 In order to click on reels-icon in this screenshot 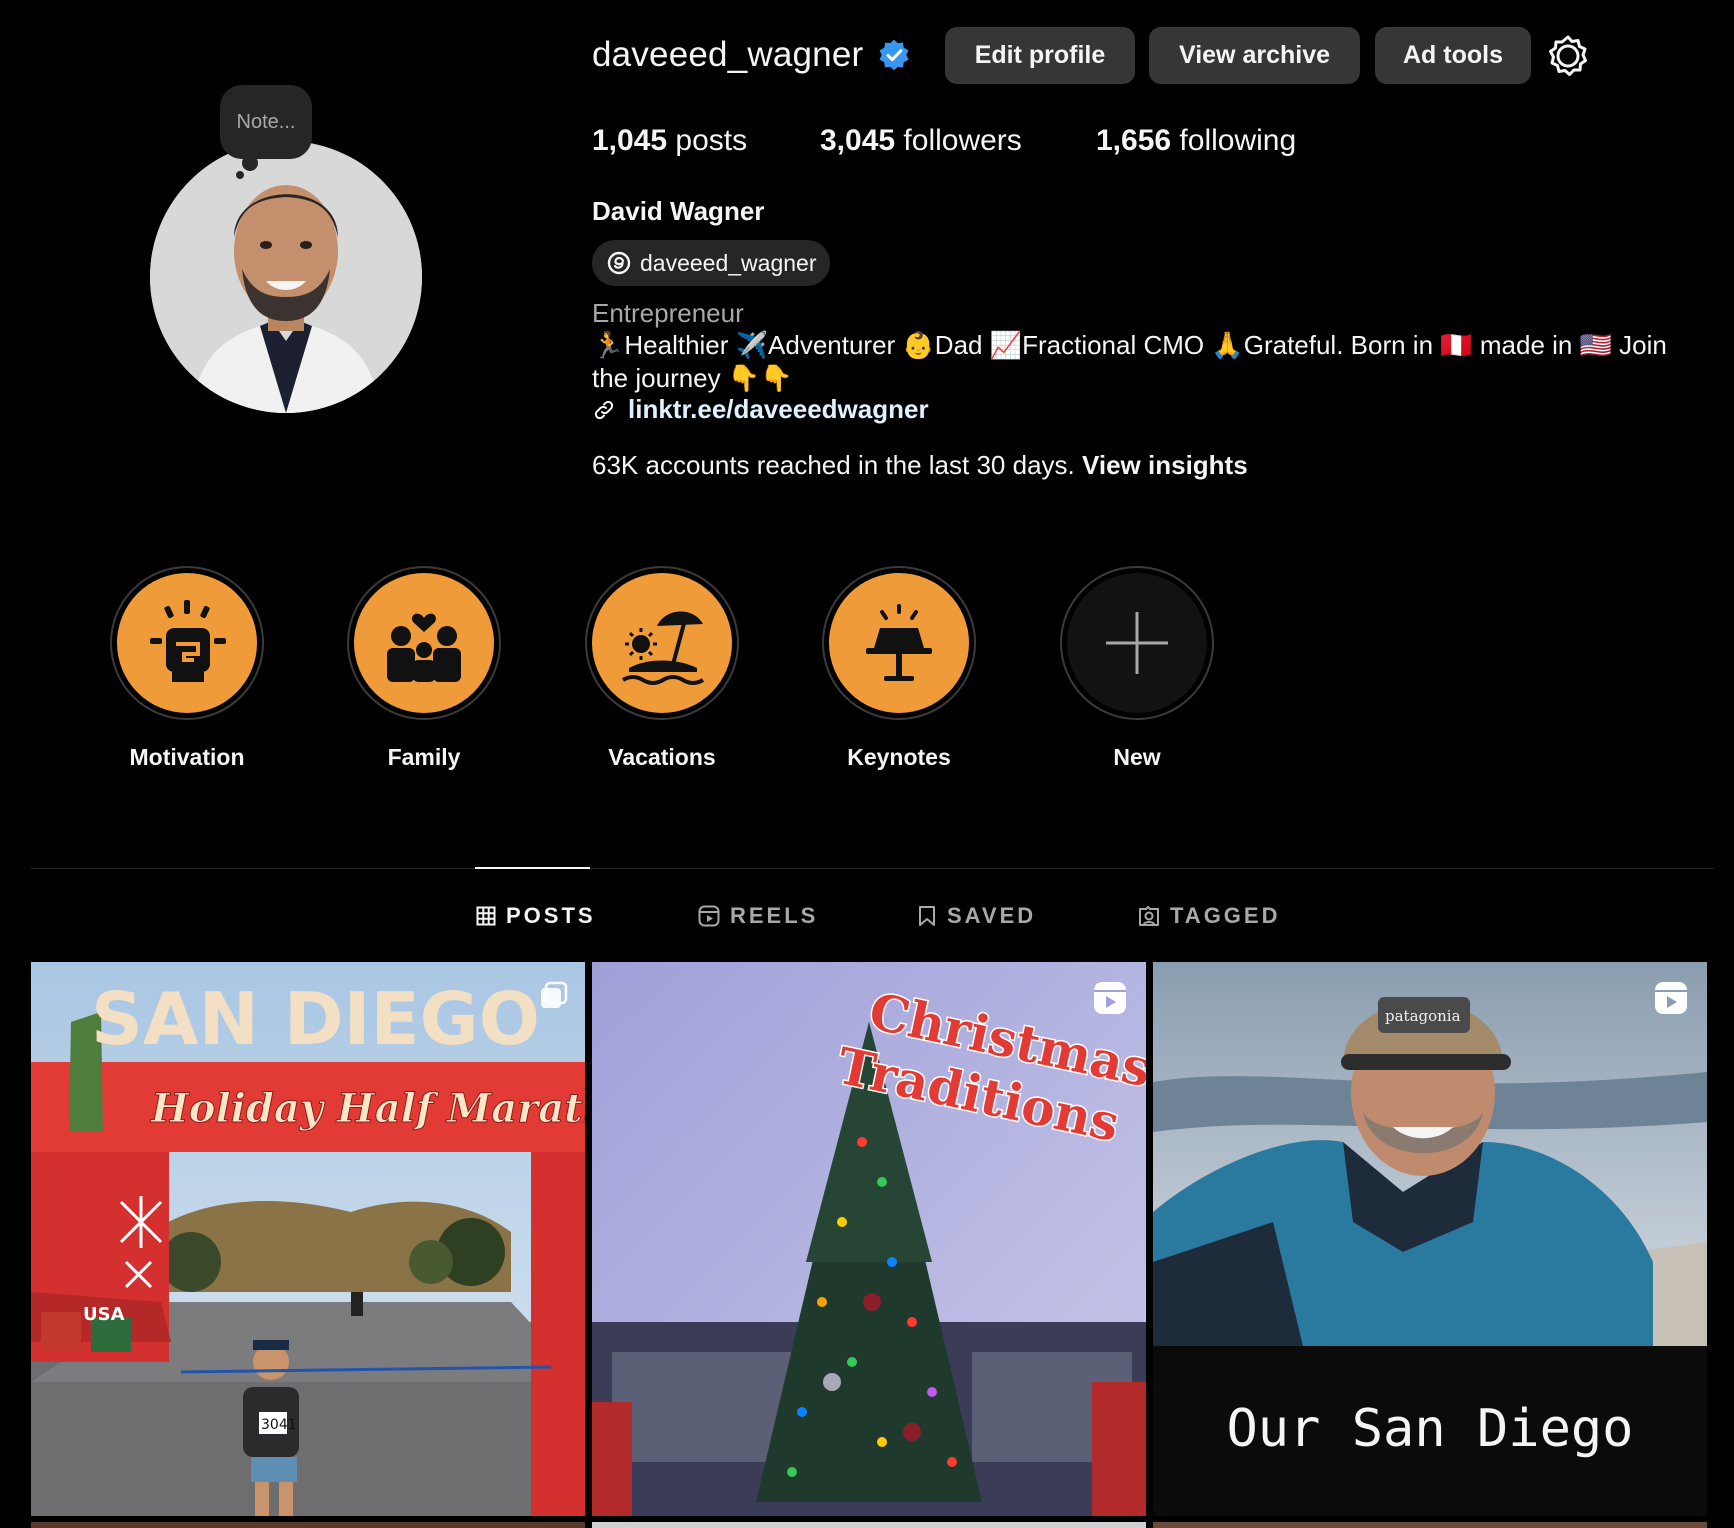, I will do `click(709, 916)`.